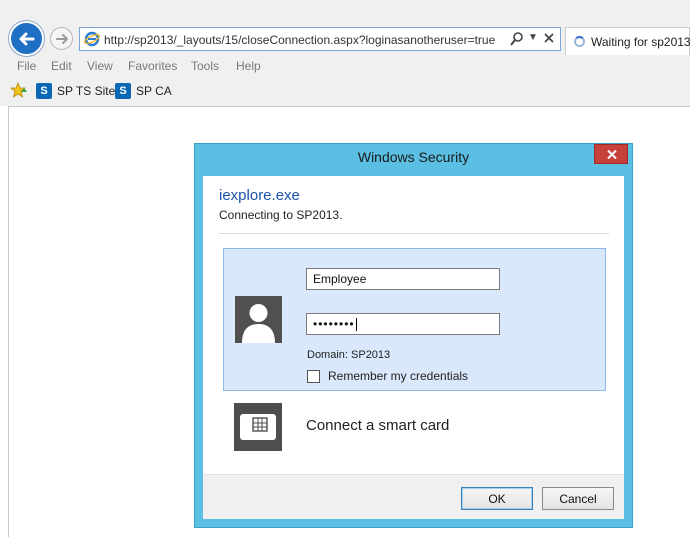 The width and height of the screenshot is (690, 537). Describe the element at coordinates (258, 319) in the screenshot. I see `user-avatar-icon` at that location.